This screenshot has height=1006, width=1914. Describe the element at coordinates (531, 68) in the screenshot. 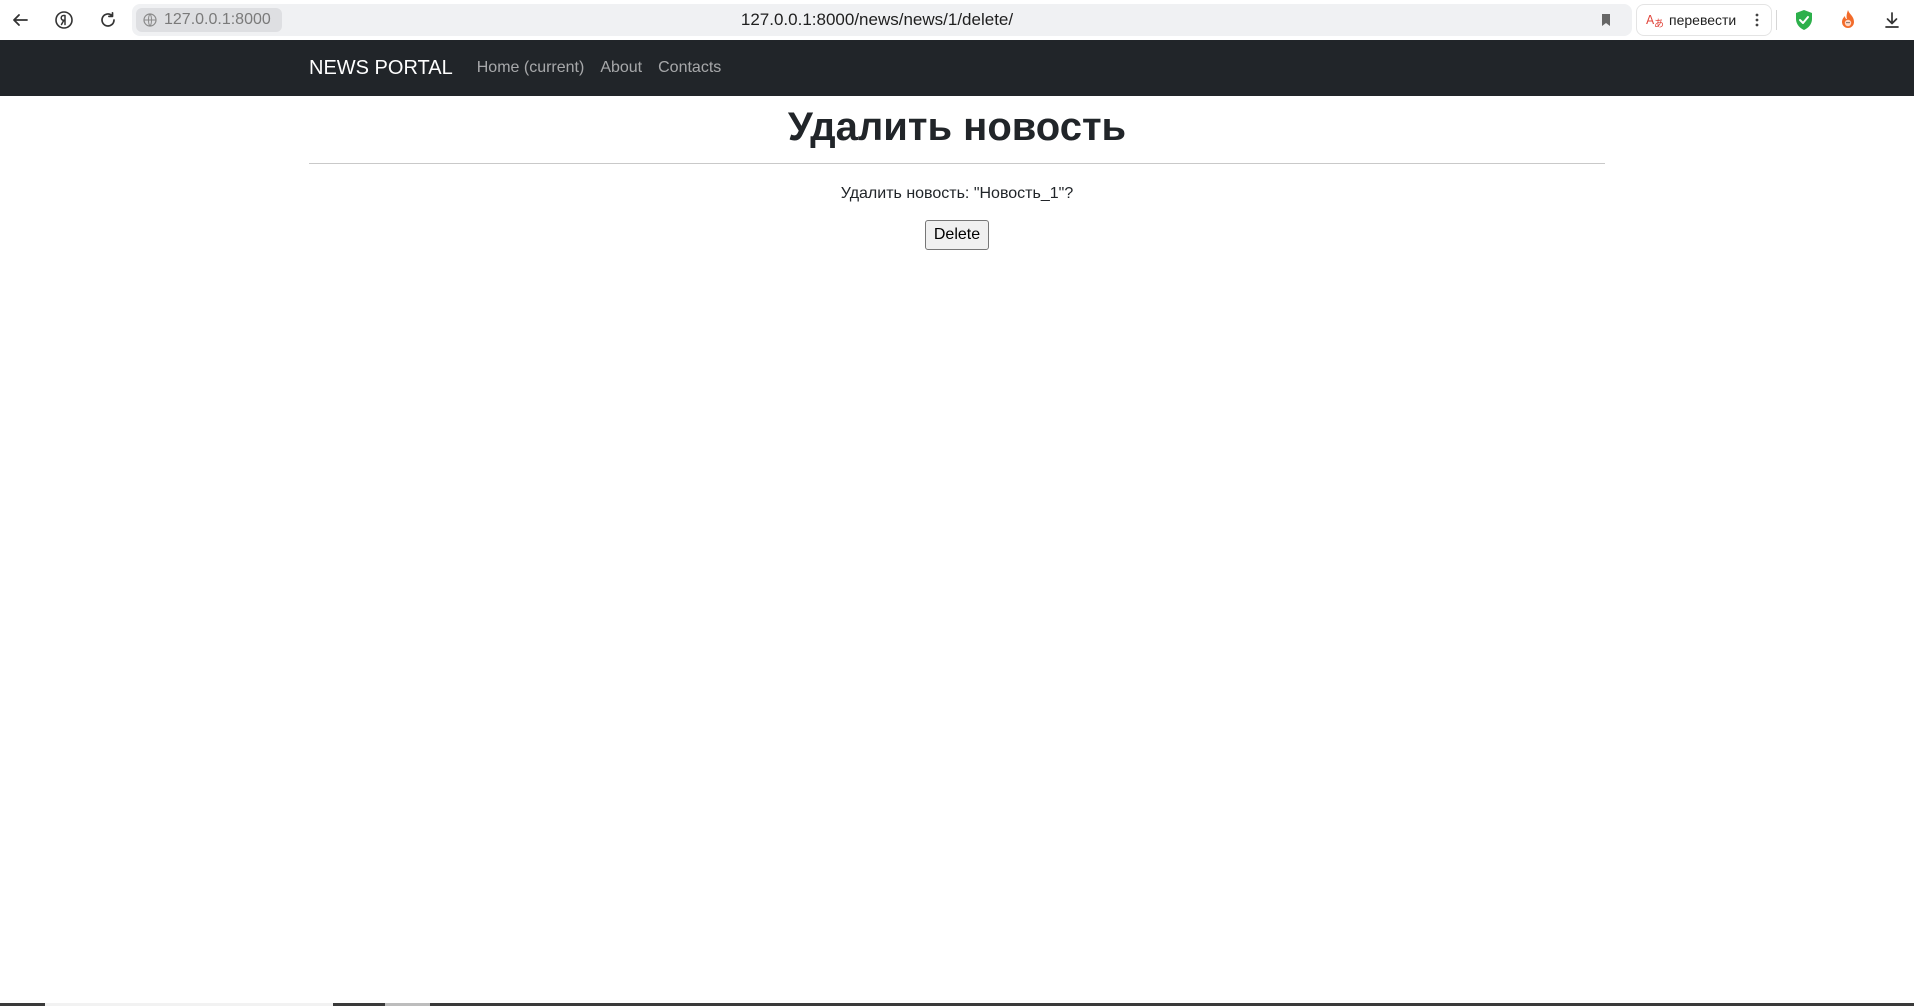

I see `nav-link-home: Home (current)` at that location.